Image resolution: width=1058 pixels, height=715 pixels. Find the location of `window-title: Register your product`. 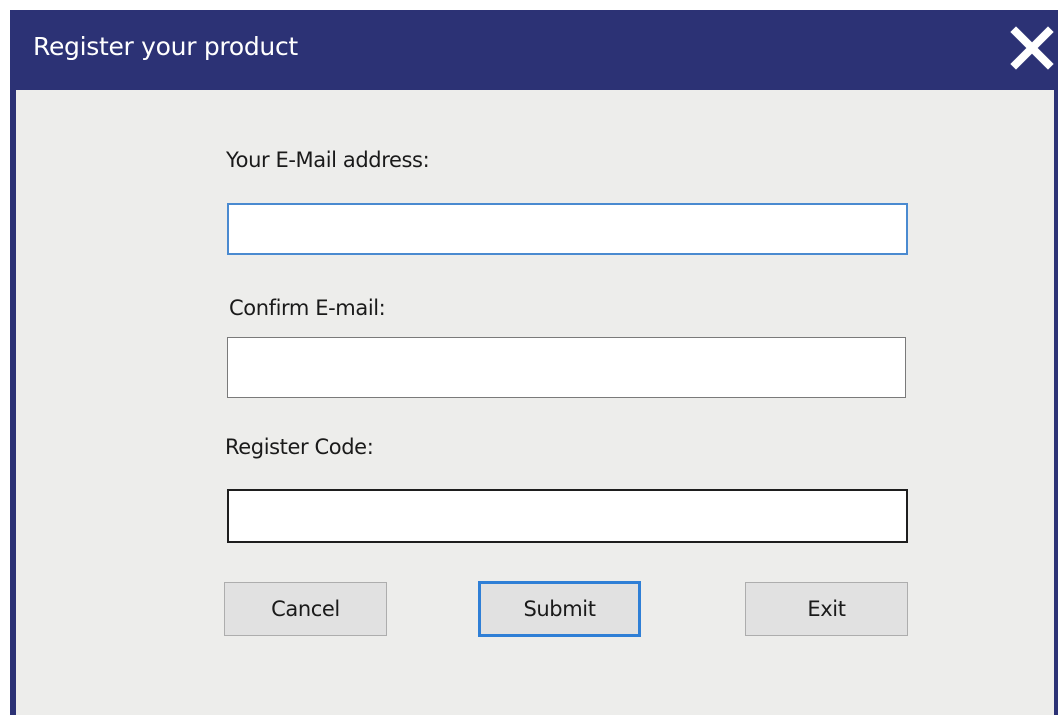

window-title: Register your product is located at coordinates (165, 46).